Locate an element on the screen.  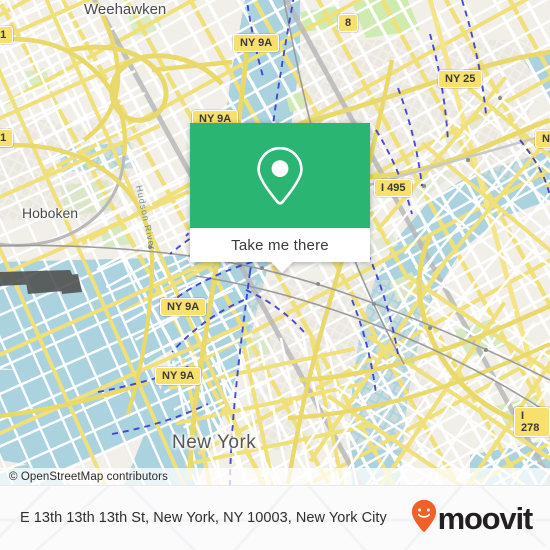
place-label-new-york: New York is located at coordinates (214, 442).